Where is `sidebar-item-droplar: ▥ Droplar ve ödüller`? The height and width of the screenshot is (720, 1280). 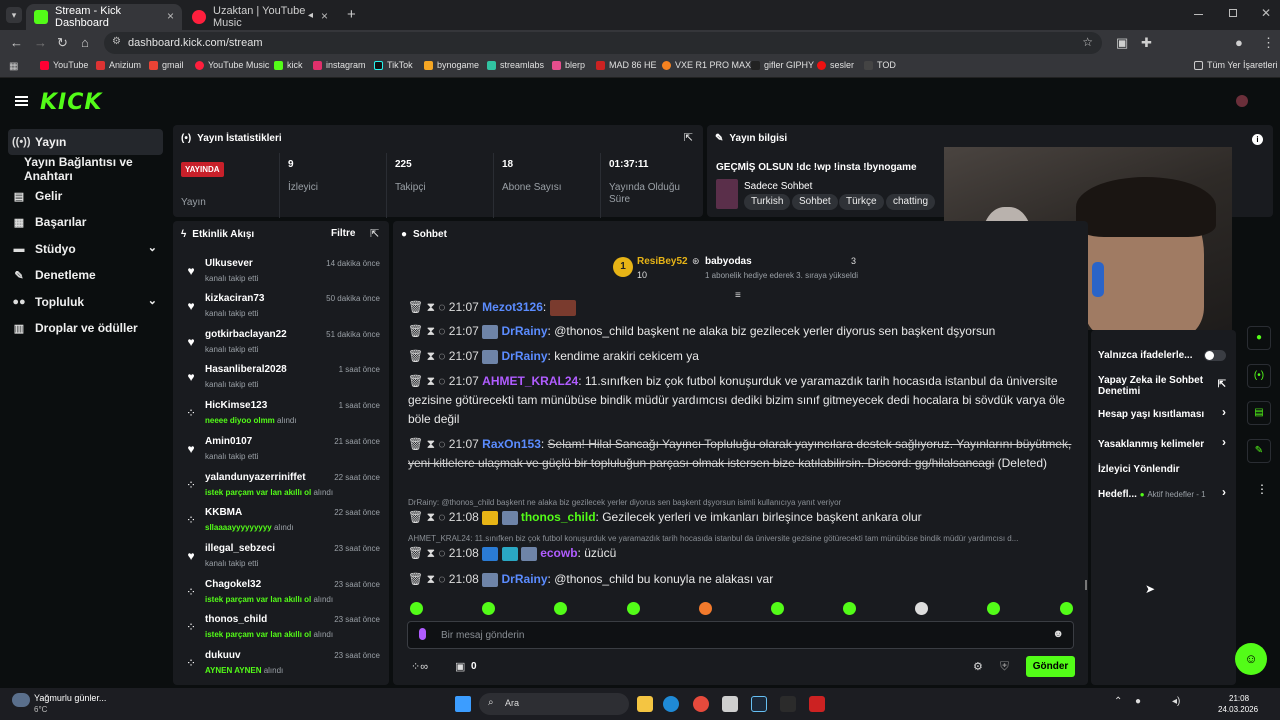
sidebar-item-droplar: ▥ Droplar ve ödüller is located at coordinates (85, 328).